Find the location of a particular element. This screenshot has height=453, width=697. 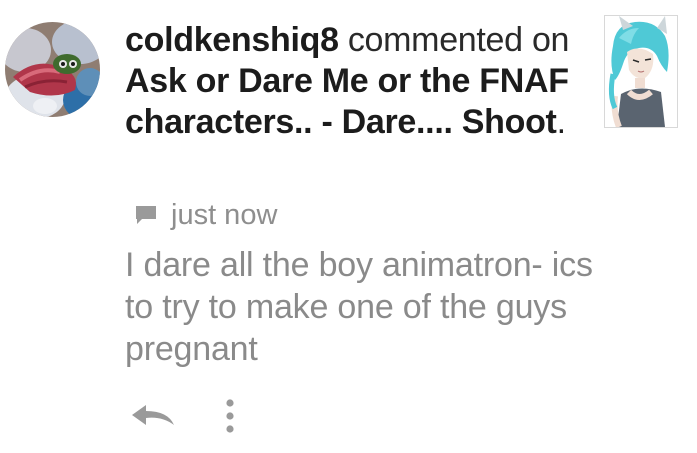

notification-meta: just now is located at coordinates (206, 215).